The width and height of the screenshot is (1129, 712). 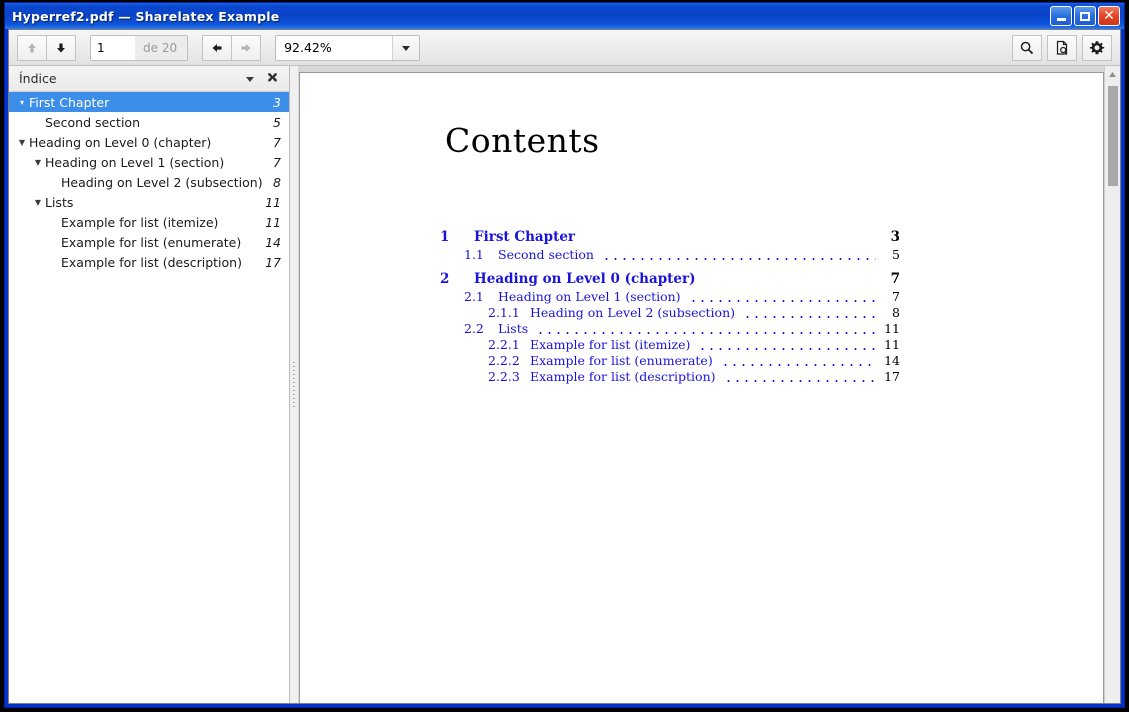 I want to click on scroll-up-button, so click(x=1112, y=74).